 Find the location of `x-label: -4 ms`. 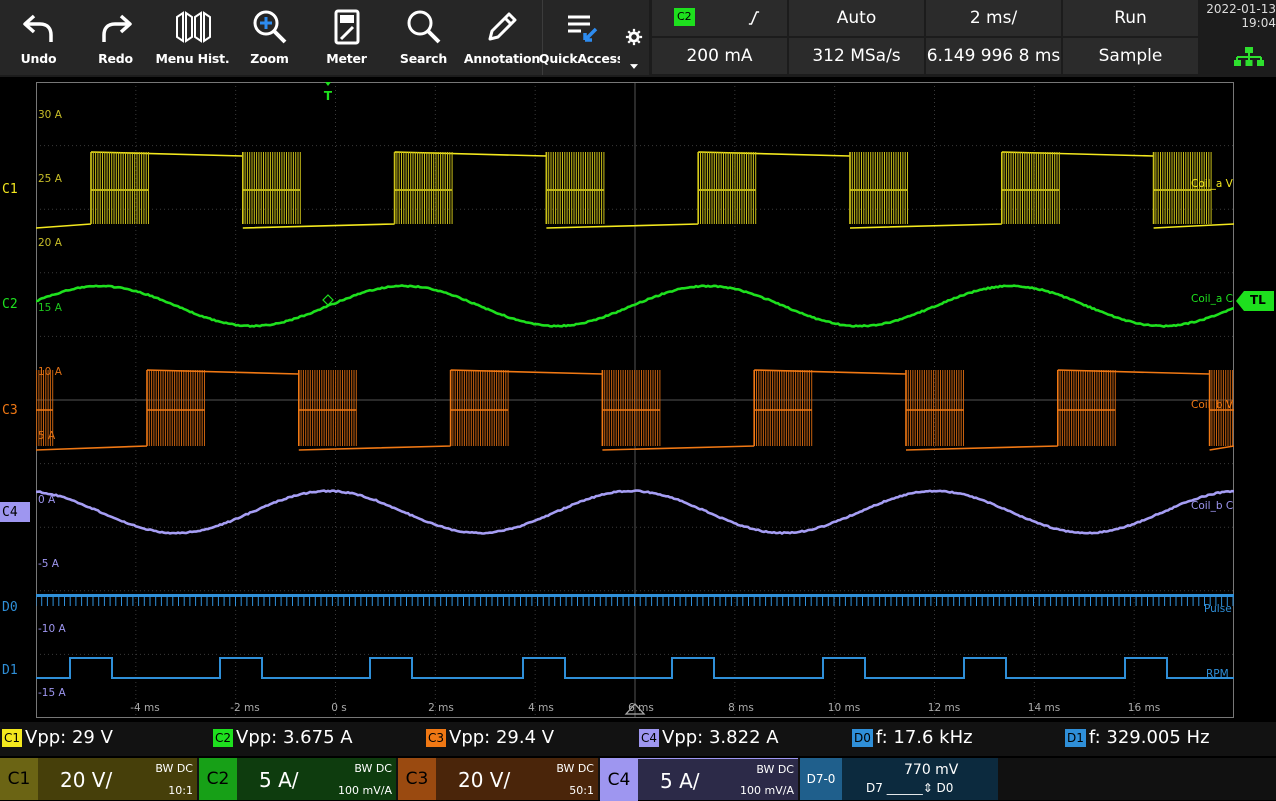

x-label: -4 ms is located at coordinates (145, 708).